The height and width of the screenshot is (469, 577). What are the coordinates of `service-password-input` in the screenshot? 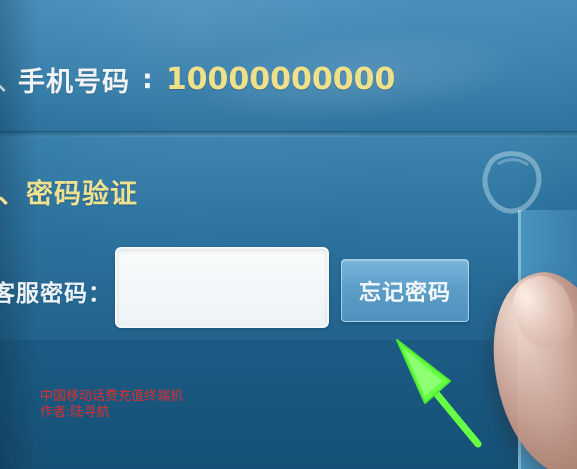 It's located at (222, 287).